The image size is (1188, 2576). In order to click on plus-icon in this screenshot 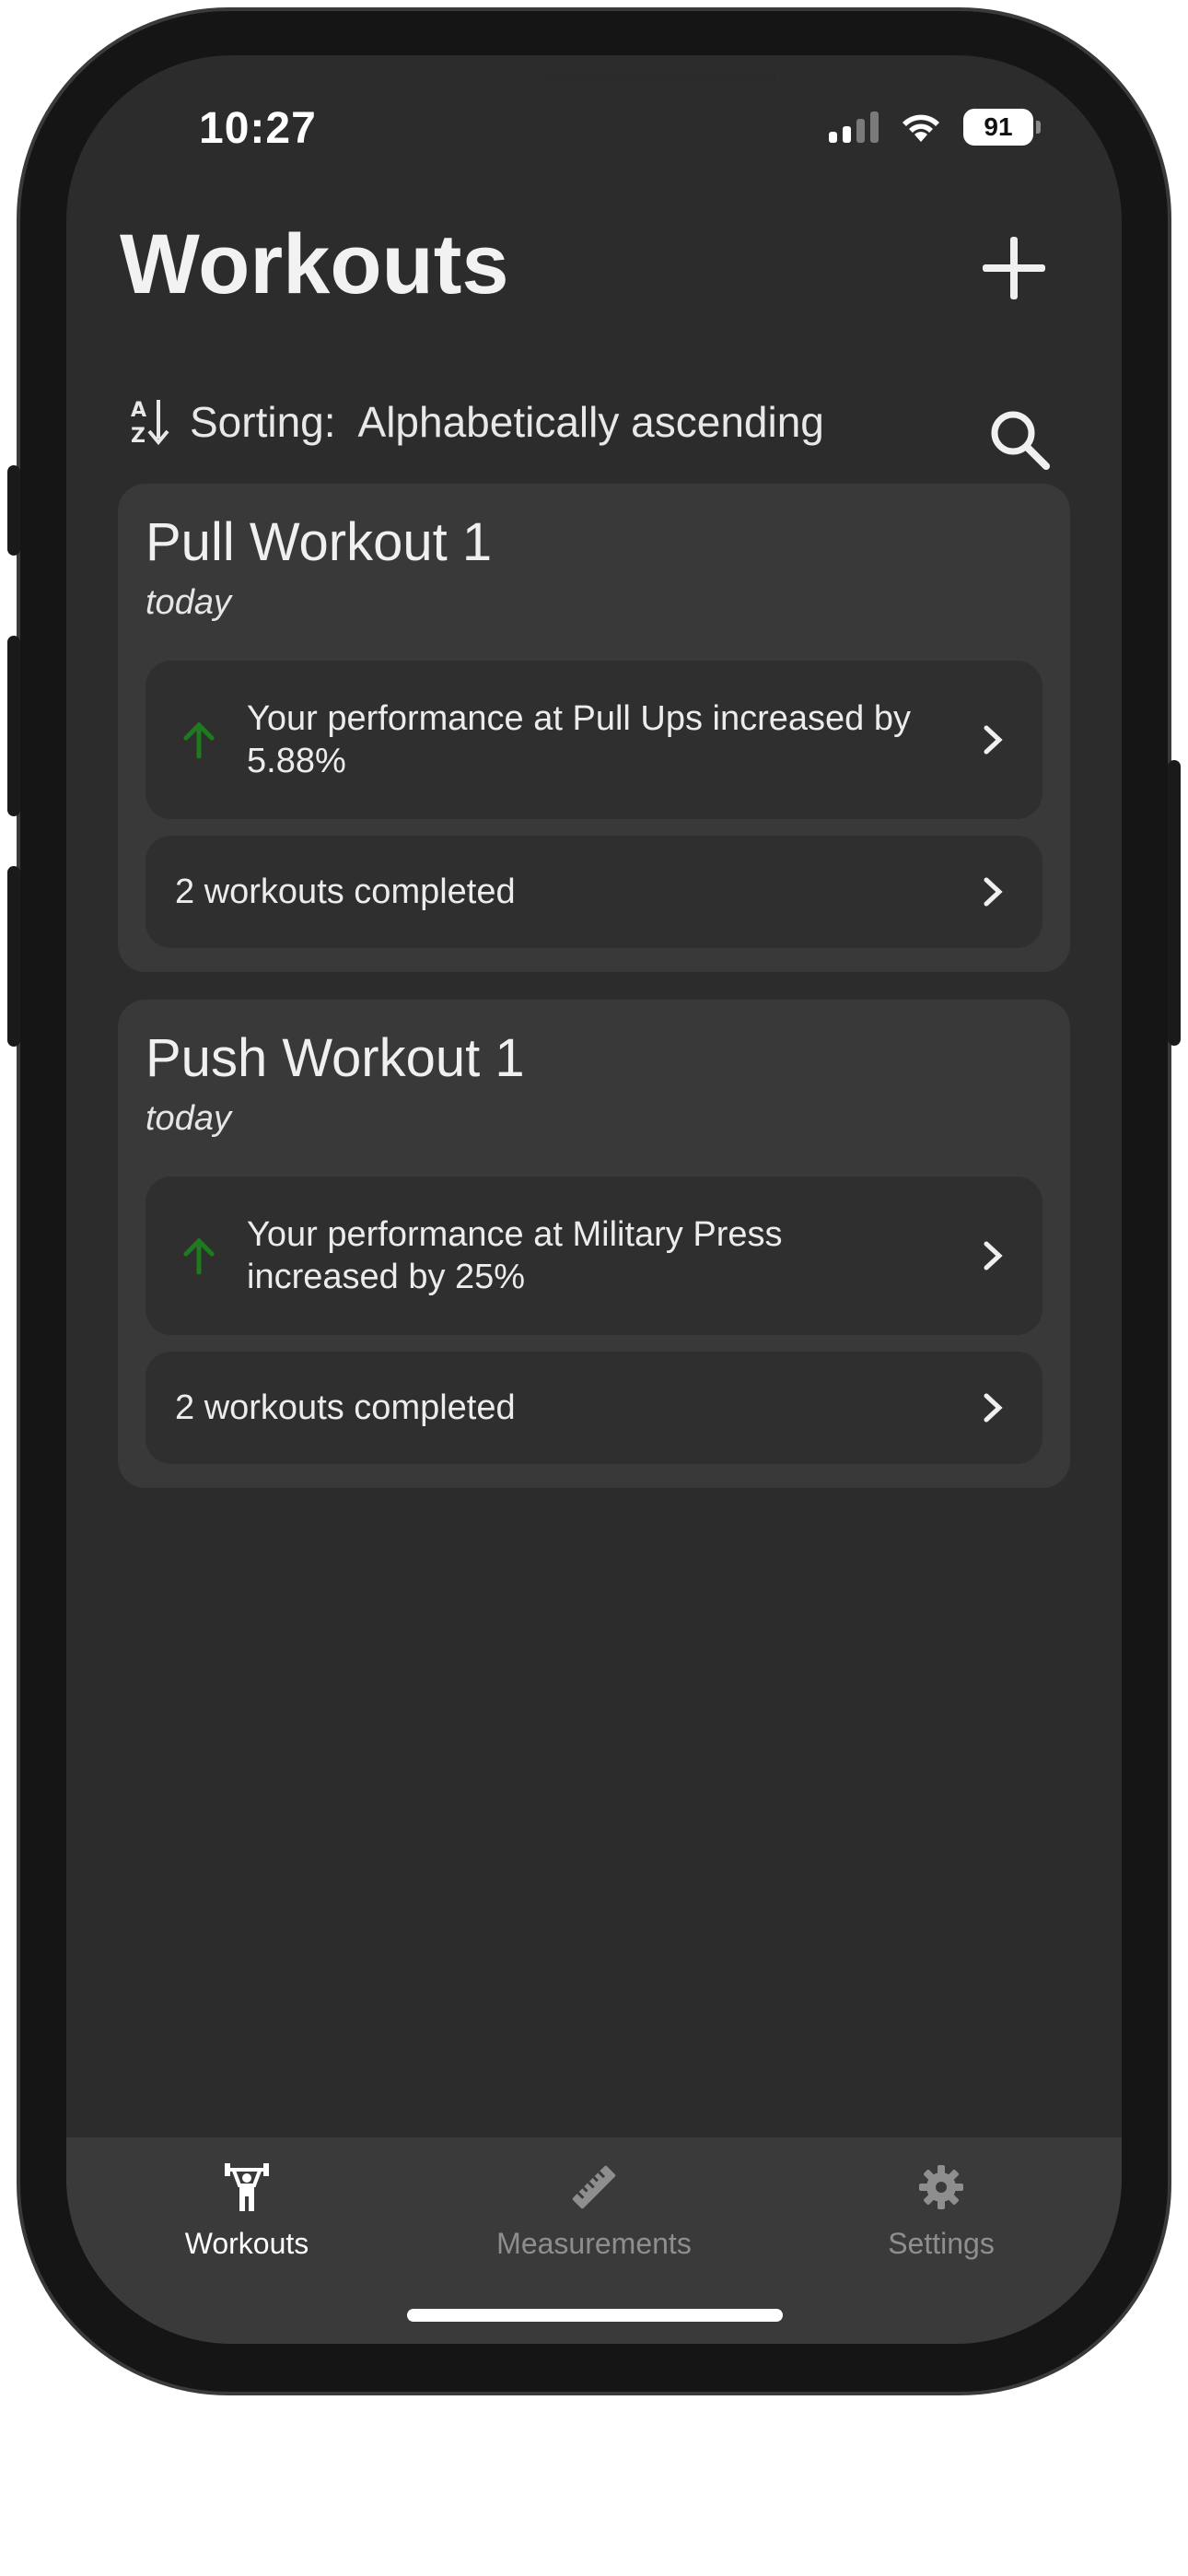, I will do `click(1014, 268)`.